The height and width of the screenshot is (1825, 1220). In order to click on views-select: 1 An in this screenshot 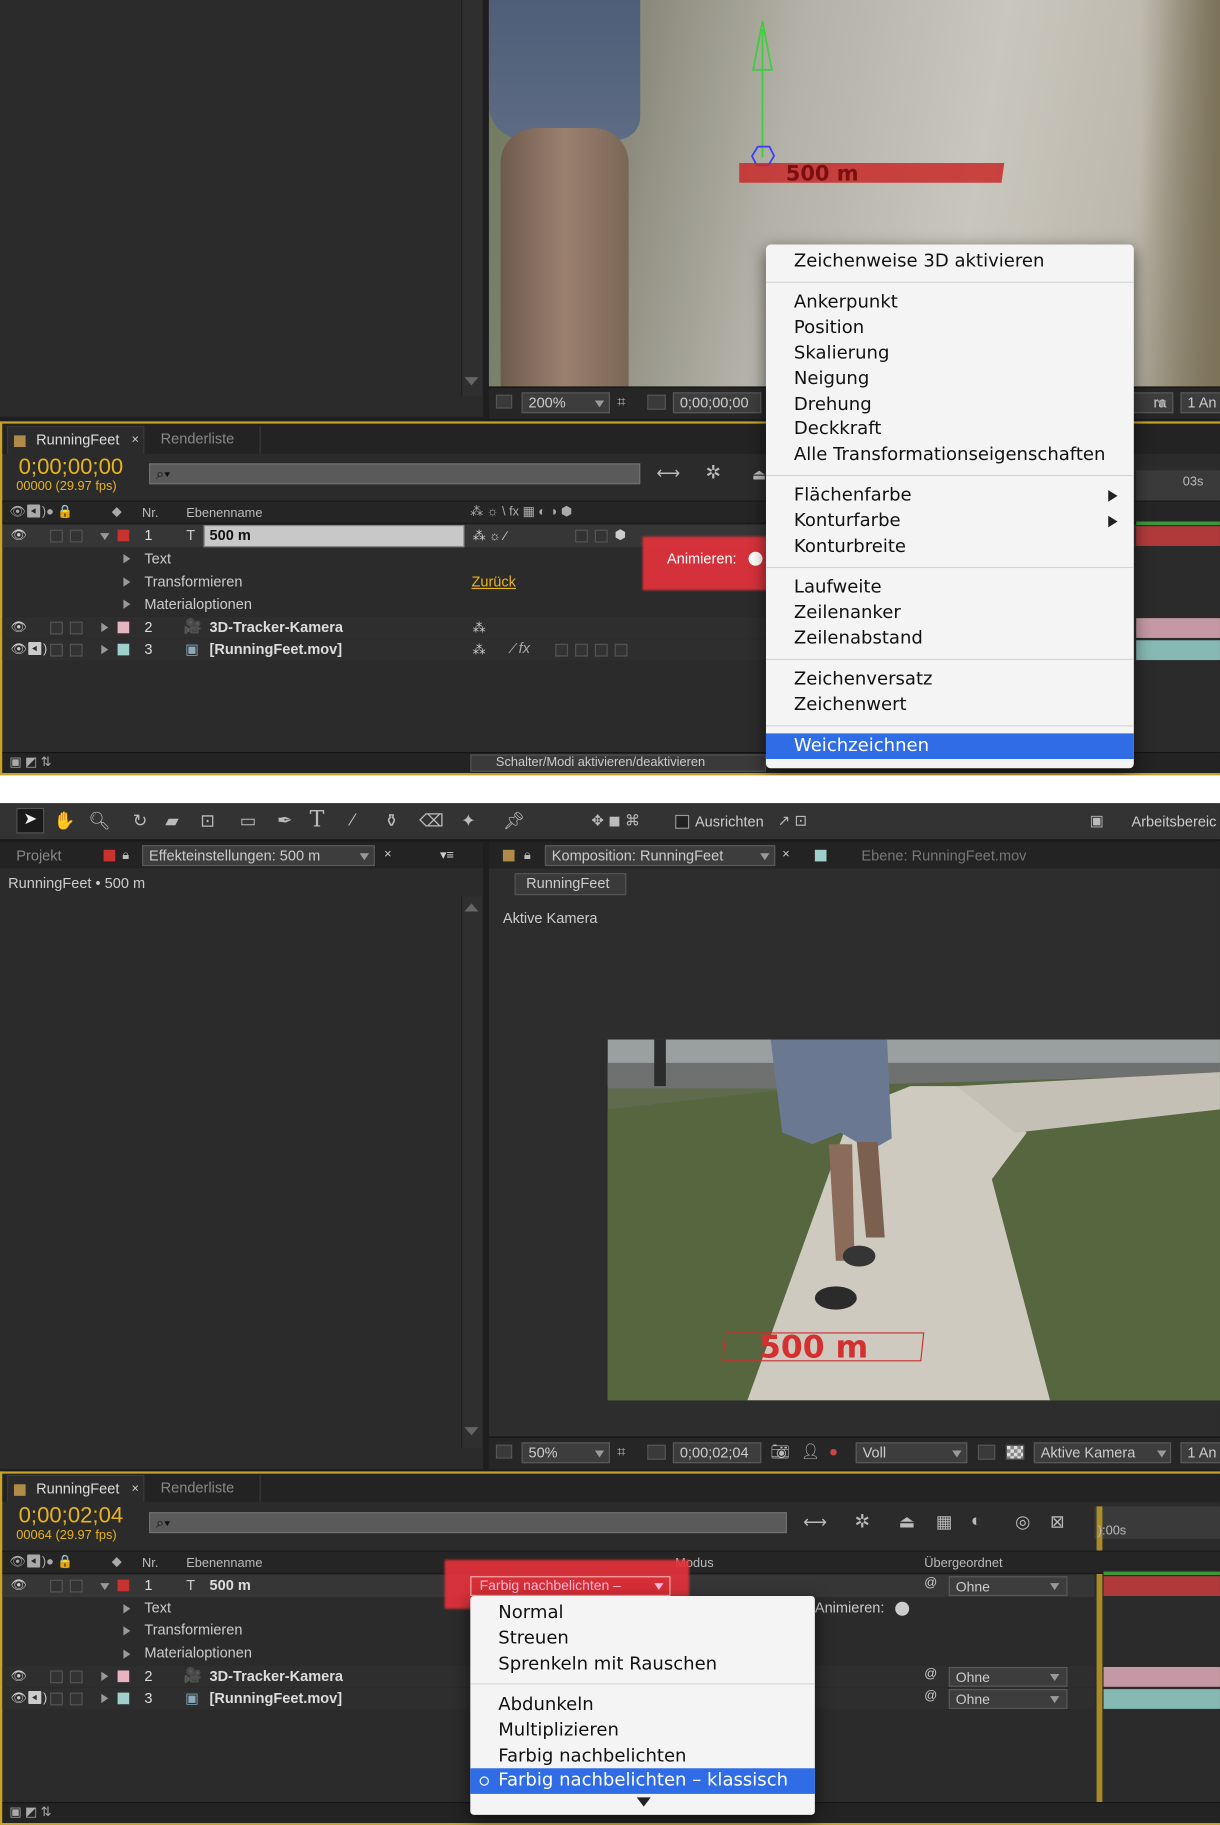, I will do `click(1200, 1453)`.